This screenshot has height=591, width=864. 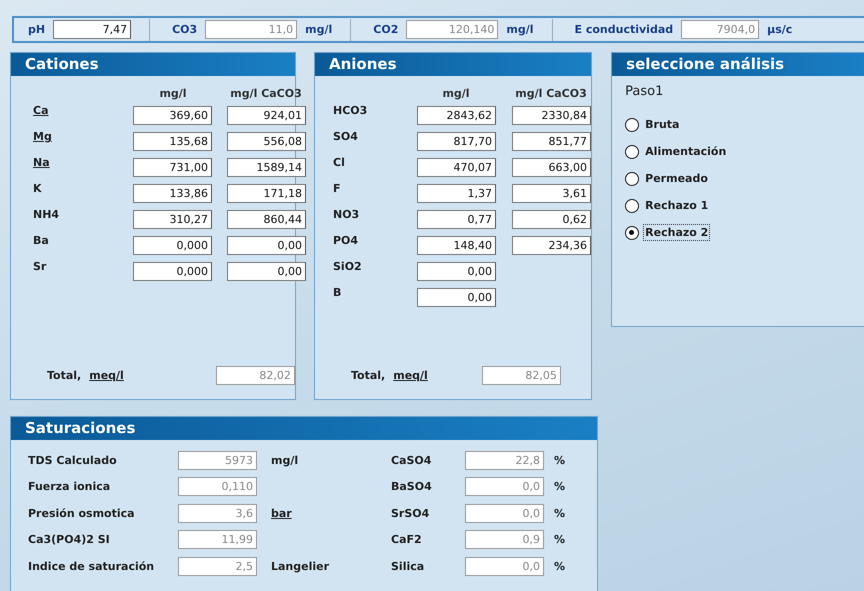 What do you see at coordinates (37, 29) in the screenshot?
I see `parameter-label: pH` at bounding box center [37, 29].